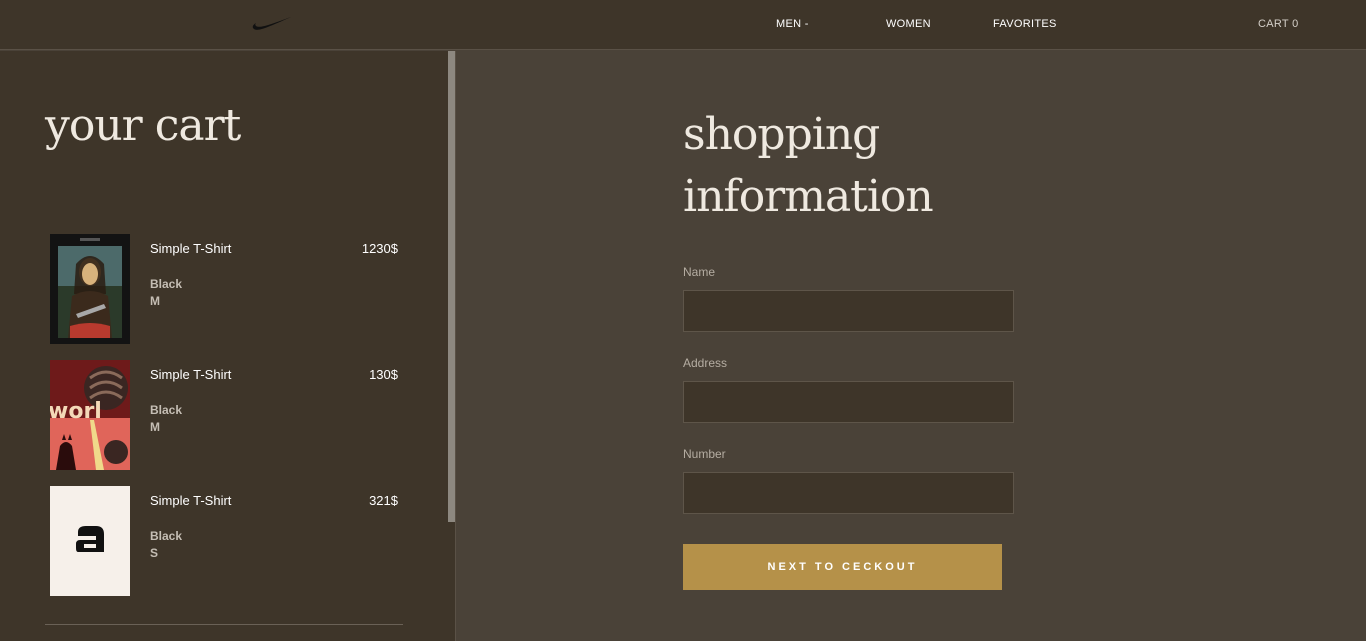  I want to click on svg-text: worl, so click(76, 411).